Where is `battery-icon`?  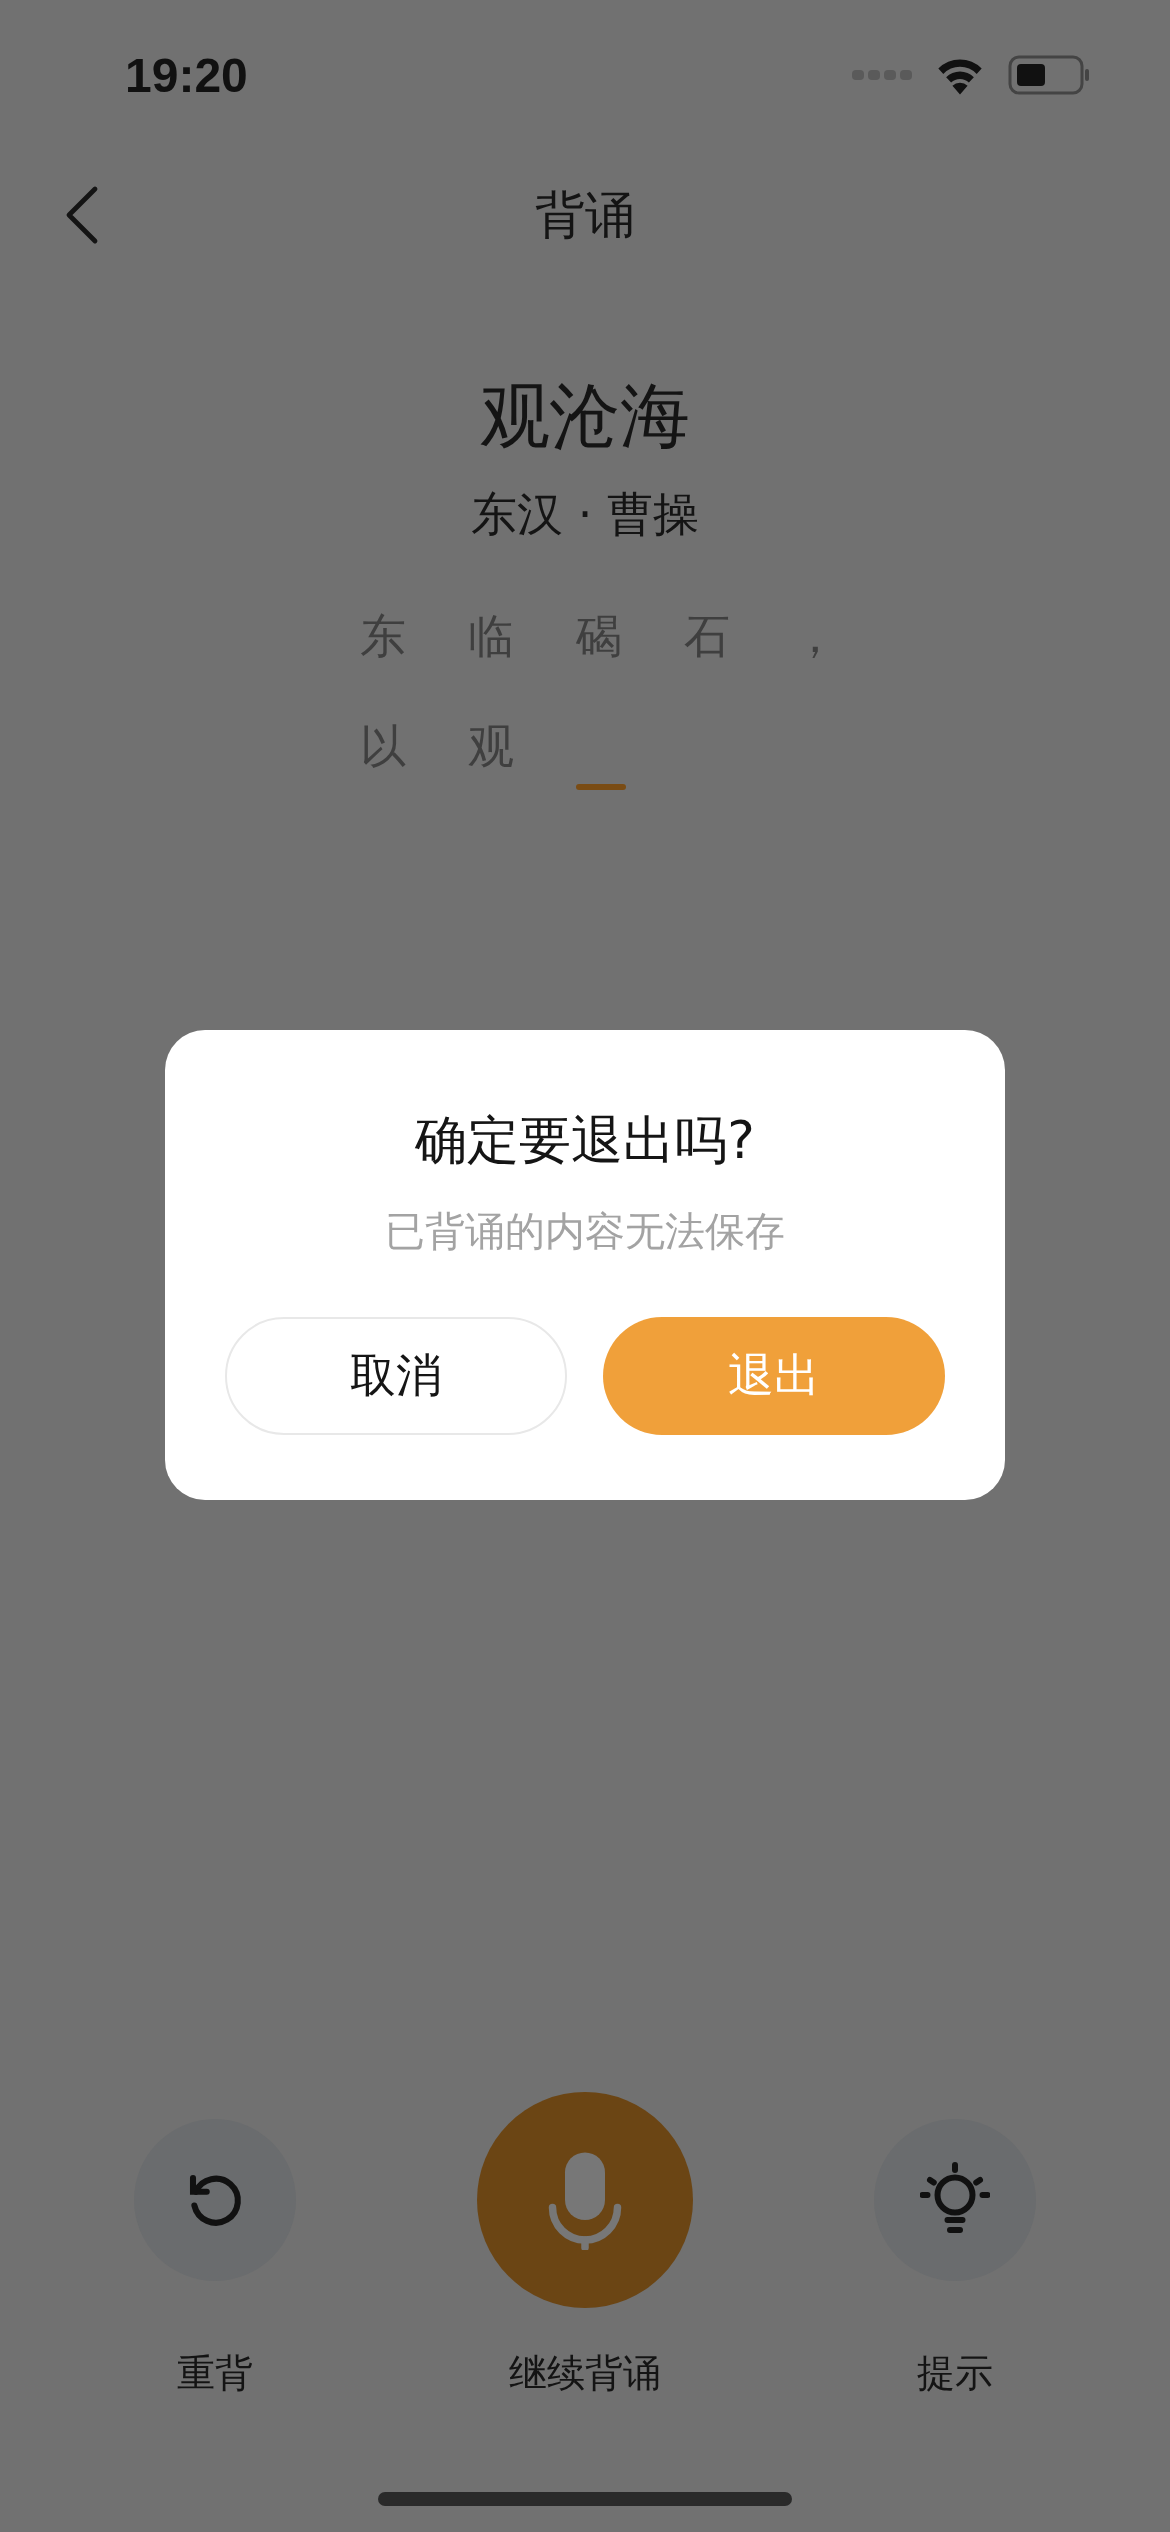 battery-icon is located at coordinates (1049, 75).